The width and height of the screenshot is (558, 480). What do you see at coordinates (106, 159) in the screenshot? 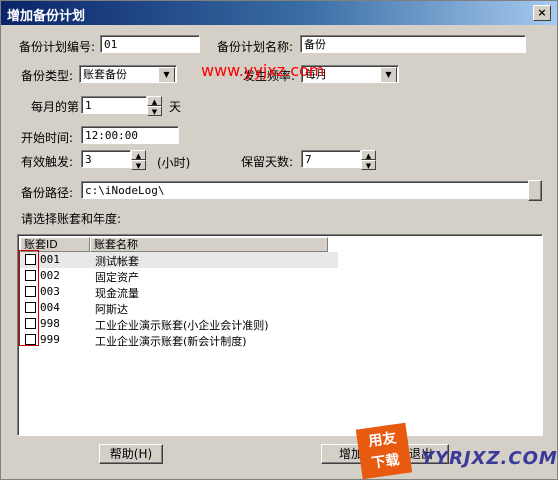
I see `trigger-input: 3` at bounding box center [106, 159].